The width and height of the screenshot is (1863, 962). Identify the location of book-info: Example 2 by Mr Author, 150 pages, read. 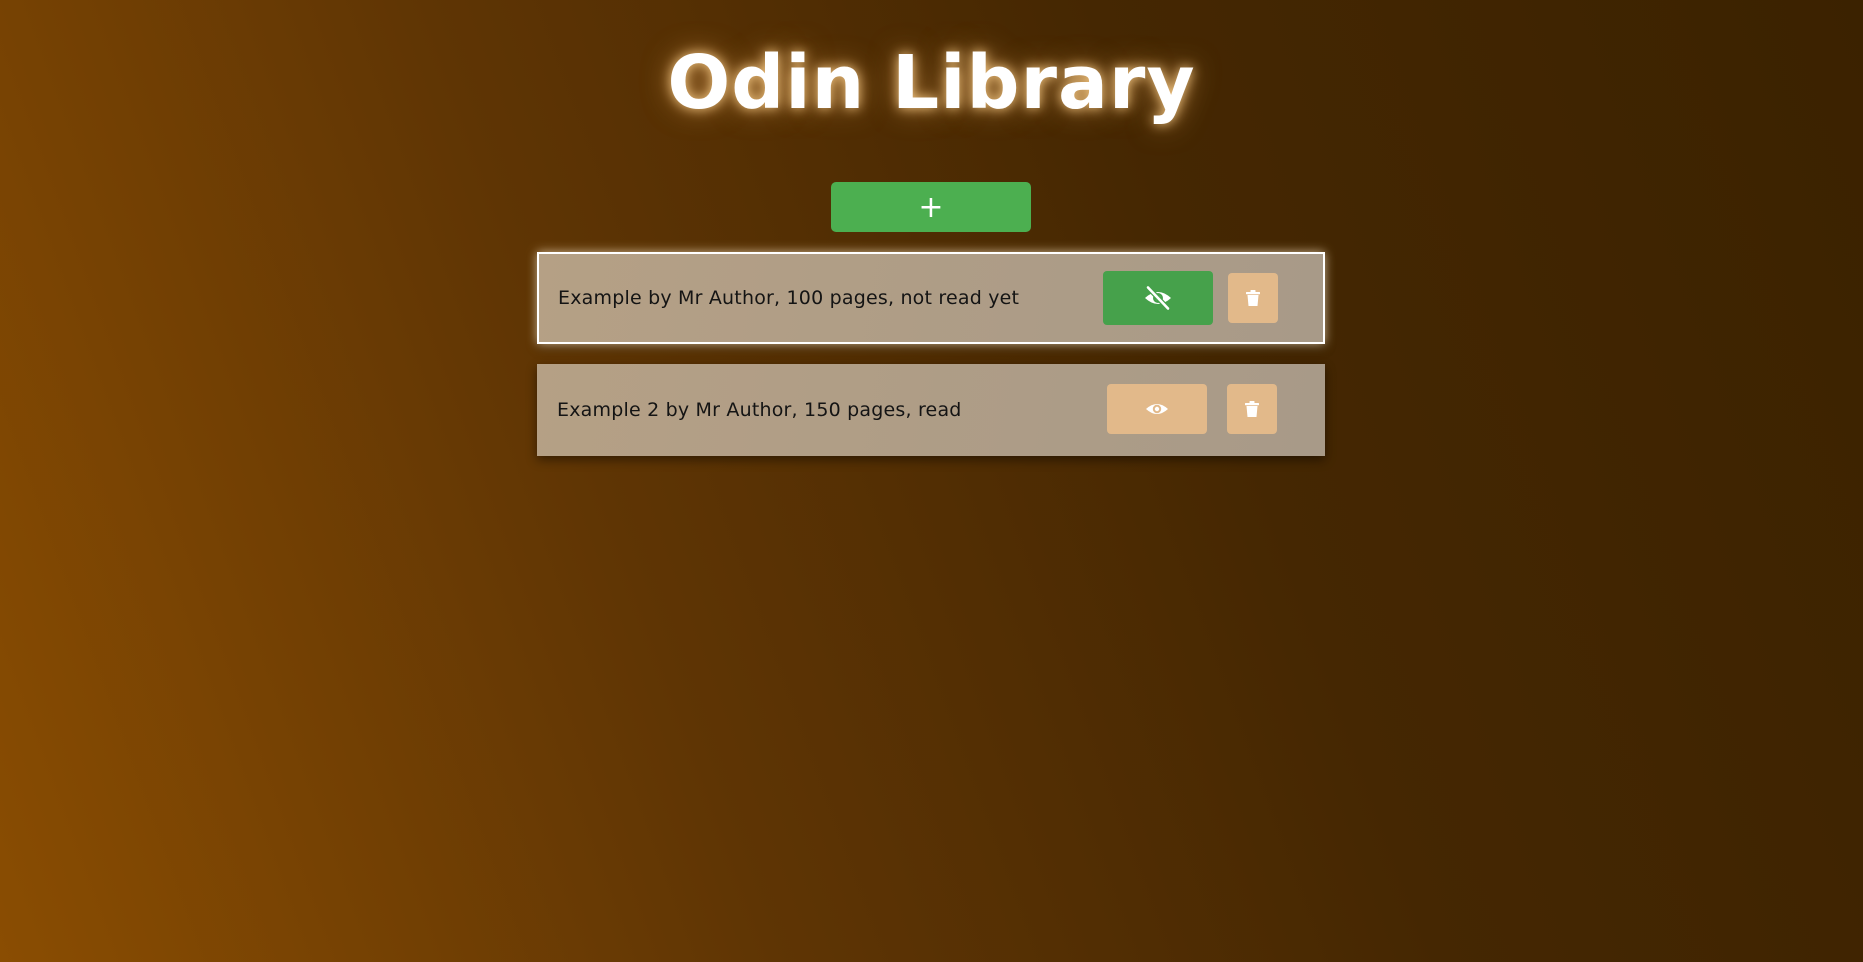
(759, 410).